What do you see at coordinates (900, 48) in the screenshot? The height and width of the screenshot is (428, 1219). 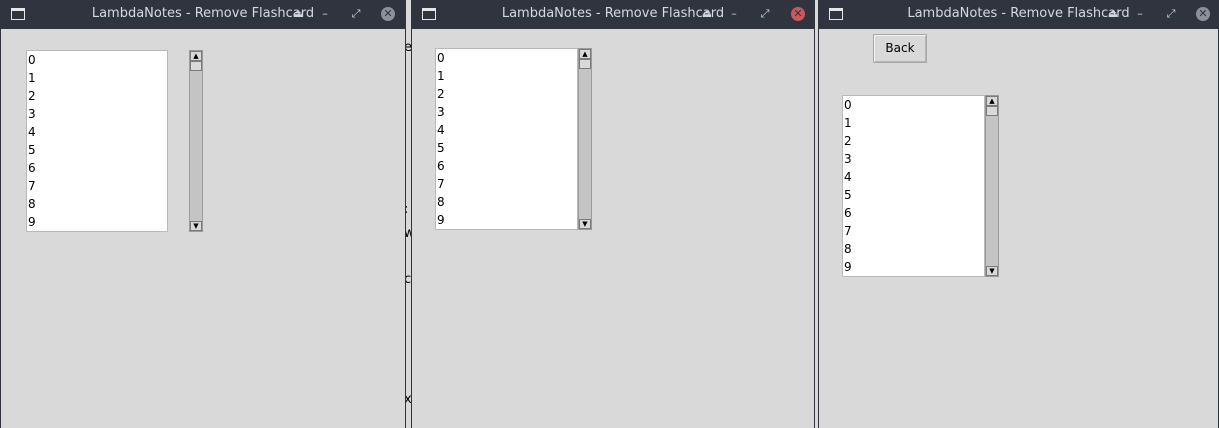 I see `back-button: Back` at bounding box center [900, 48].